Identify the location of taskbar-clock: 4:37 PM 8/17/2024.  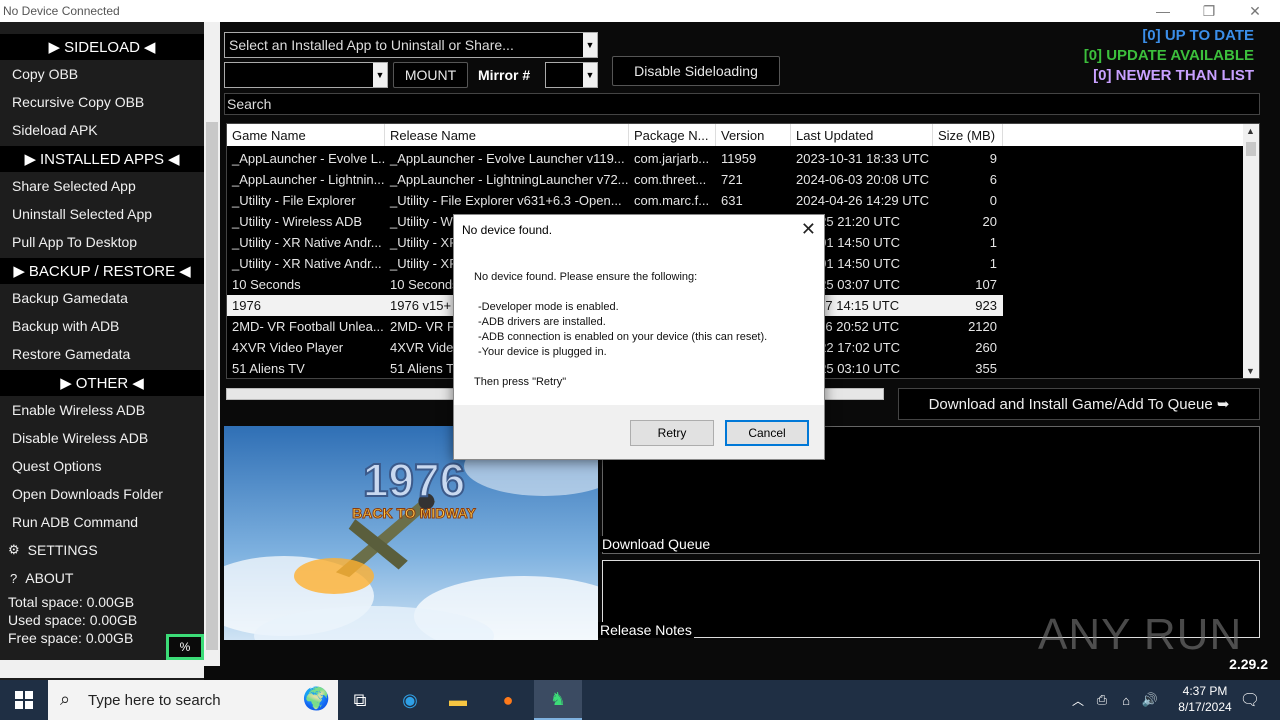
(1205, 699).